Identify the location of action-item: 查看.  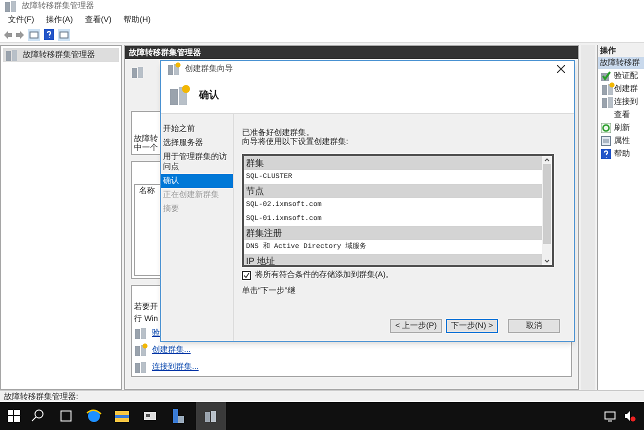
(622, 114).